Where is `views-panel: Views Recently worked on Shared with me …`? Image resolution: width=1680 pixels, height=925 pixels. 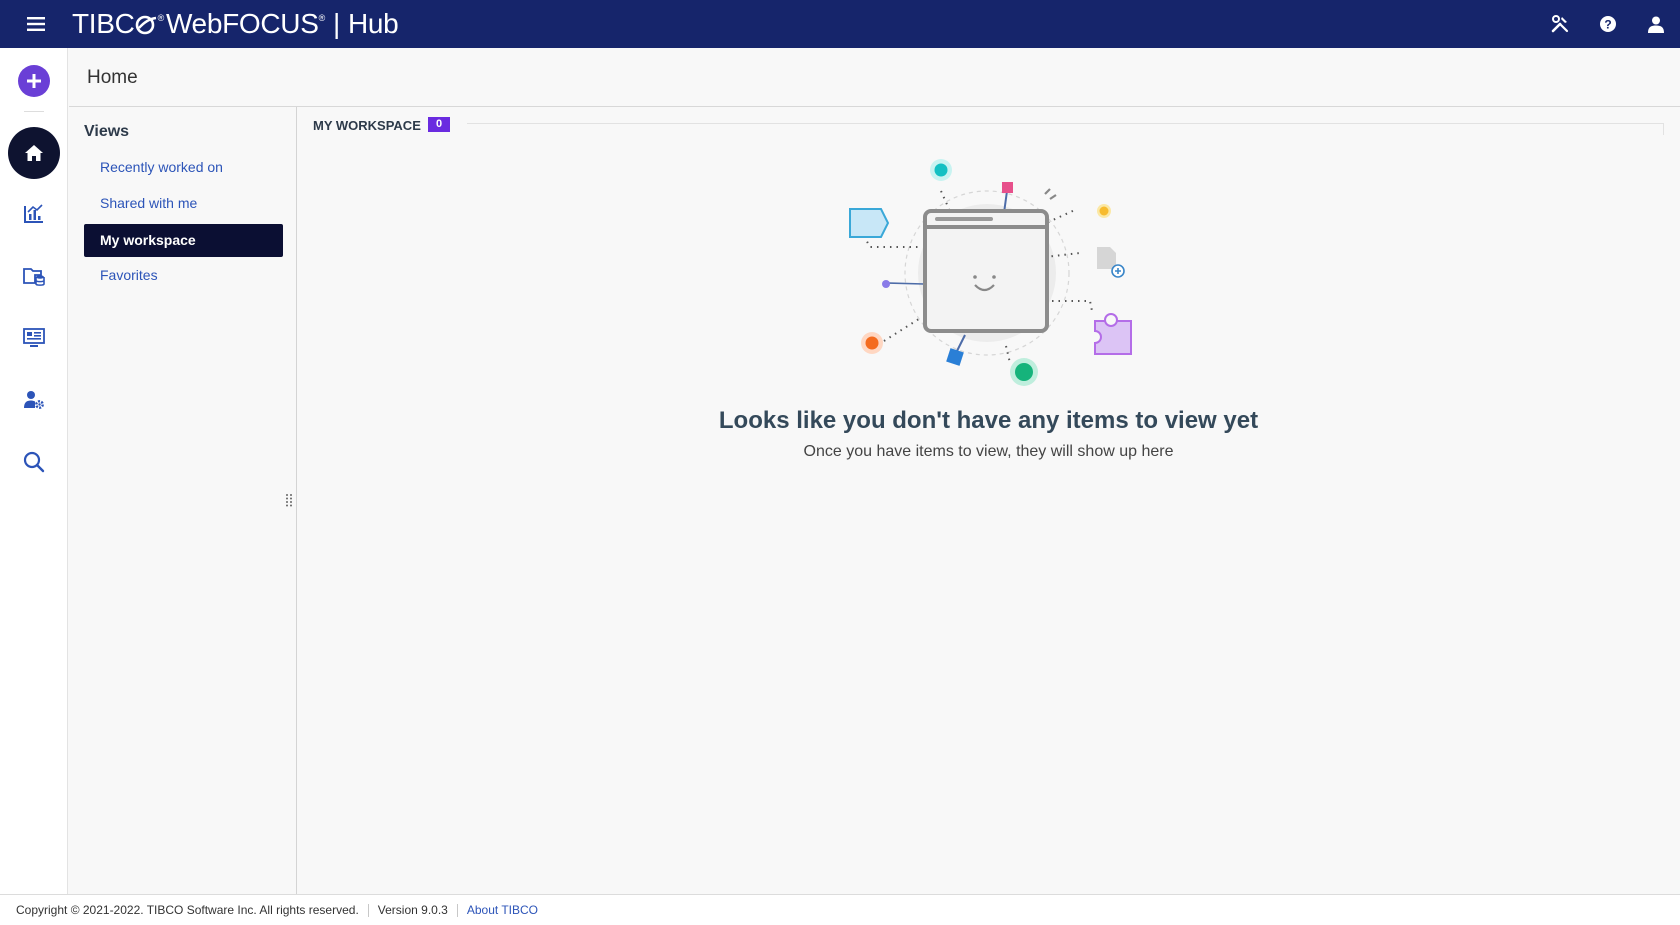 views-panel: Views Recently worked on Shared with me … is located at coordinates (183, 500).